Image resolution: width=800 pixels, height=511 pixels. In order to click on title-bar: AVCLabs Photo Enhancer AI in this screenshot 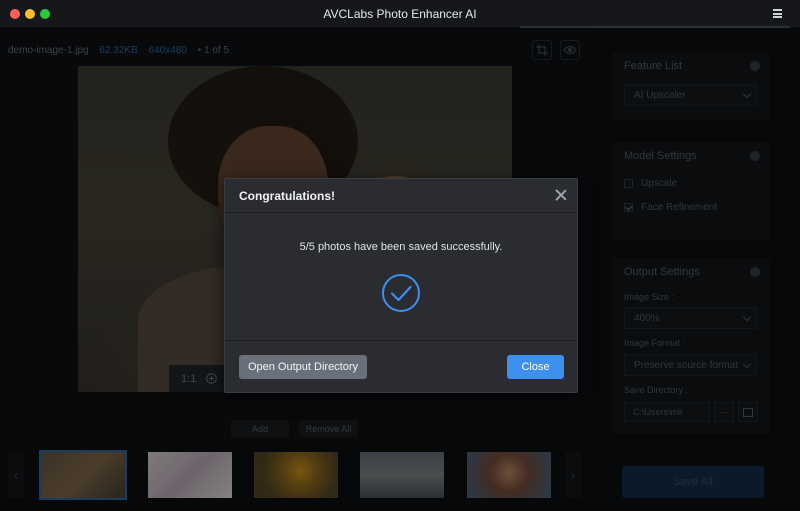, I will do `click(400, 14)`.